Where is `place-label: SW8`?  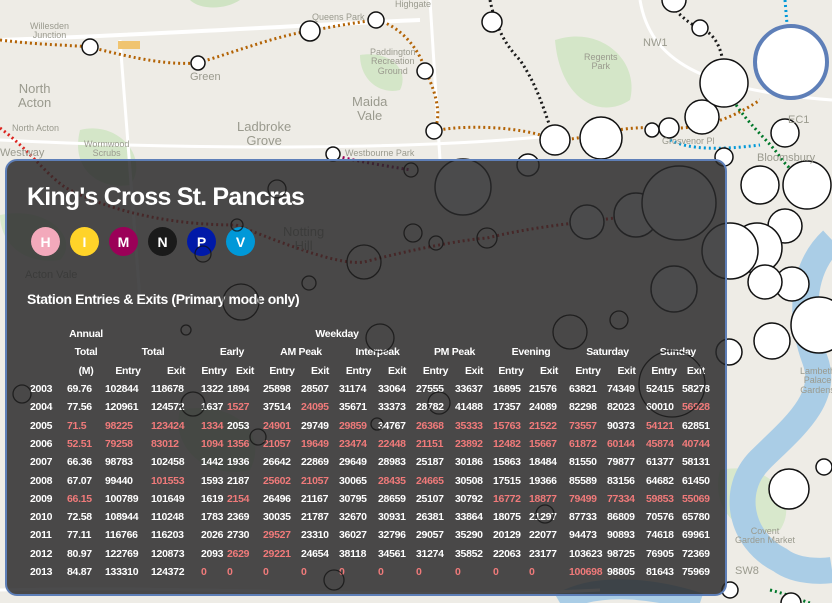
place-label: SW8 is located at coordinates (747, 571).